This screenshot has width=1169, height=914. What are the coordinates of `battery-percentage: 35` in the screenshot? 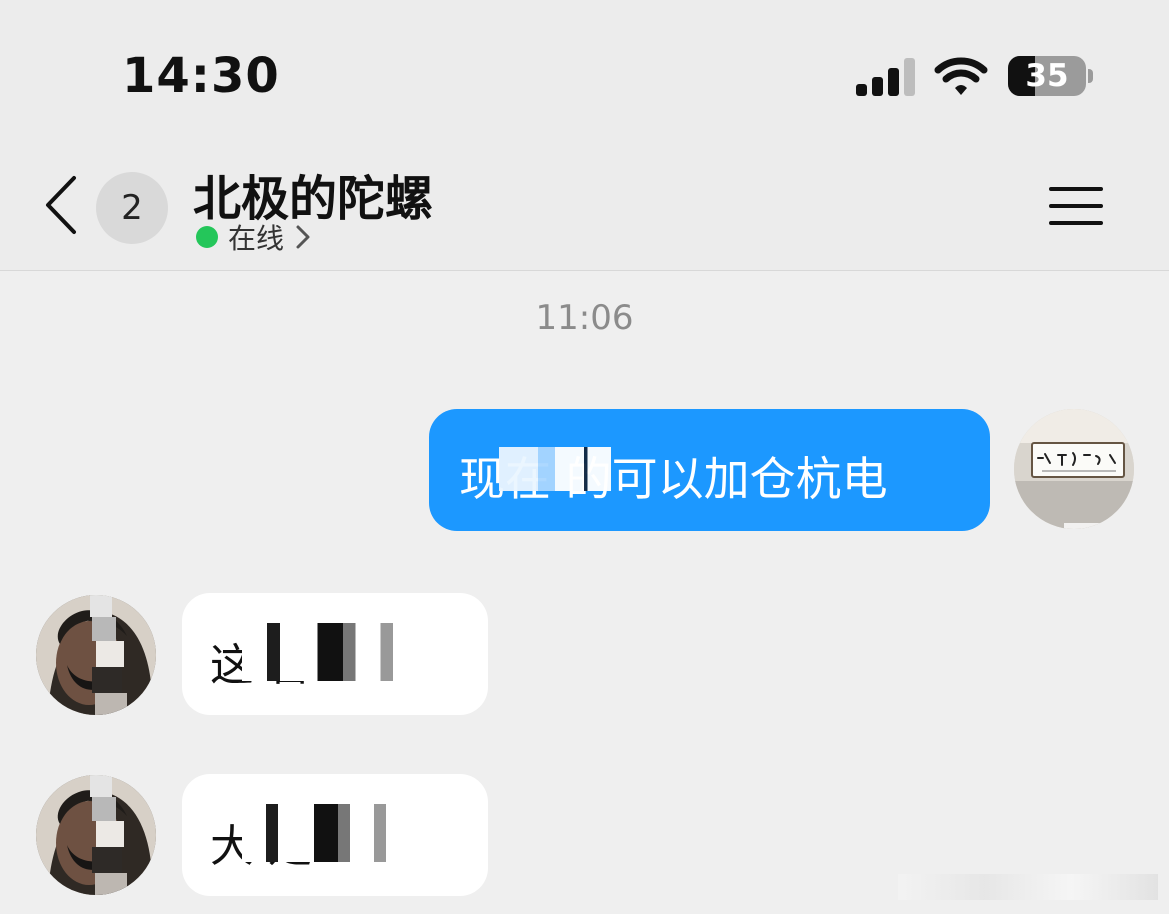 It's located at (1047, 76).